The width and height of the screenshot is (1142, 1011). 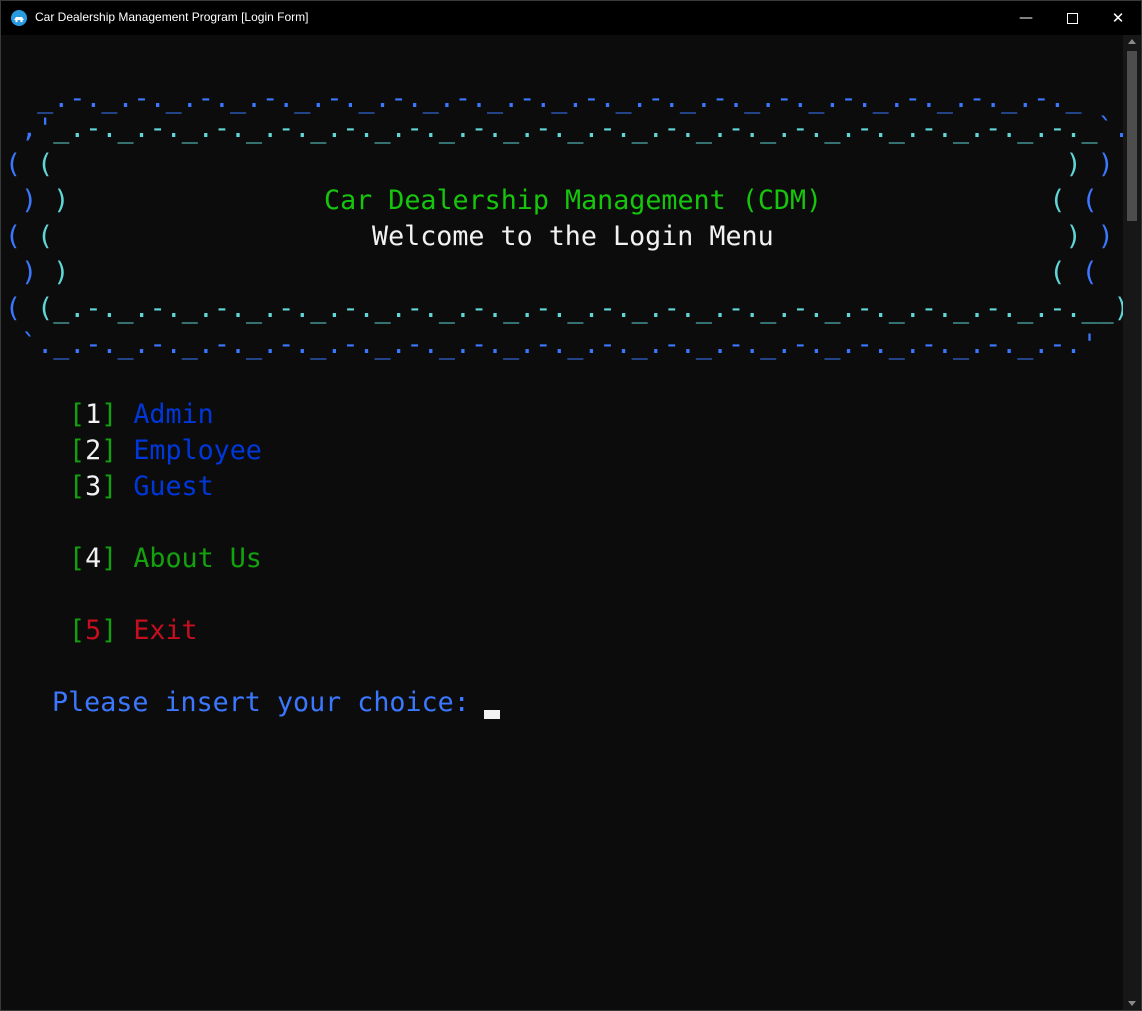 What do you see at coordinates (559, 164) in the screenshot?
I see `banner-side-line-1: ( ( ) )` at bounding box center [559, 164].